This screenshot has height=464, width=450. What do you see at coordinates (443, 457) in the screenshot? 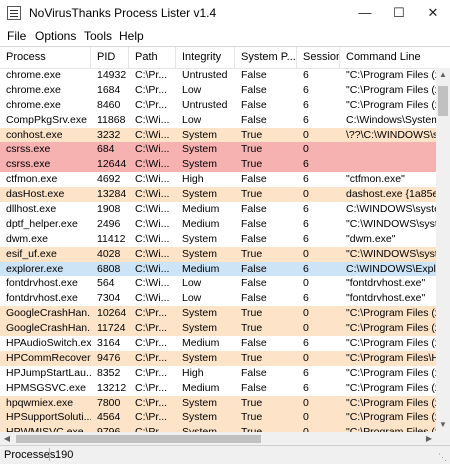
I see `resize-grip-icon: ⋱` at bounding box center [443, 457].